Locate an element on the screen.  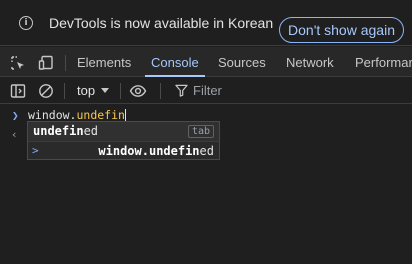
banner-message: DevTools is now available in Korean is located at coordinates (161, 23).